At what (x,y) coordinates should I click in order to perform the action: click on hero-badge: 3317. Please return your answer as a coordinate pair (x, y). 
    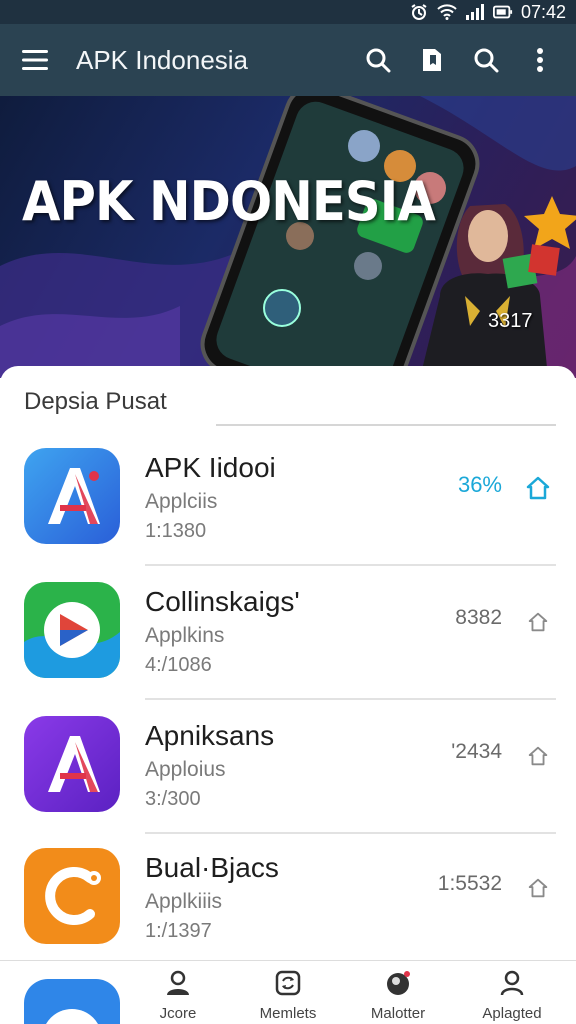
    Looking at the image, I should click on (510, 321).